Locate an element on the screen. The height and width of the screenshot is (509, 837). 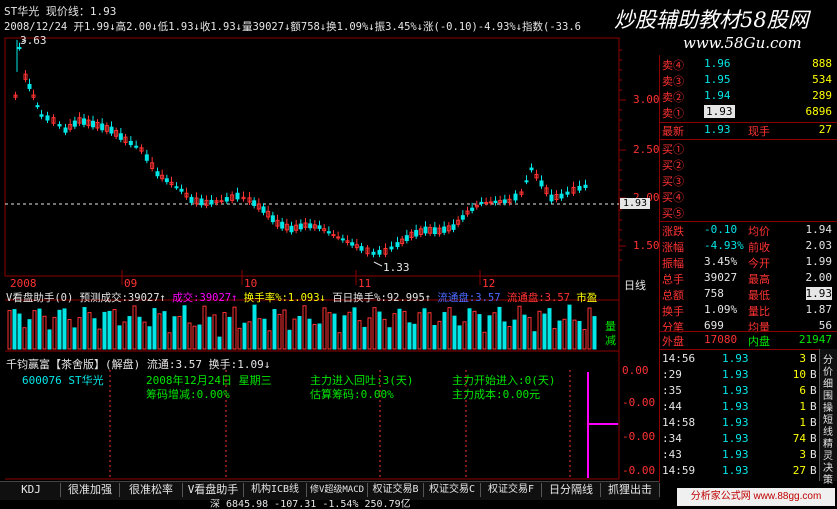
period-label: 日线 is located at coordinates (635, 285).